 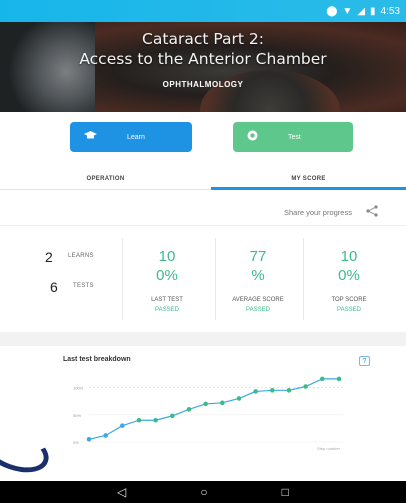 I want to click on learns-count: 2, so click(x=49, y=257).